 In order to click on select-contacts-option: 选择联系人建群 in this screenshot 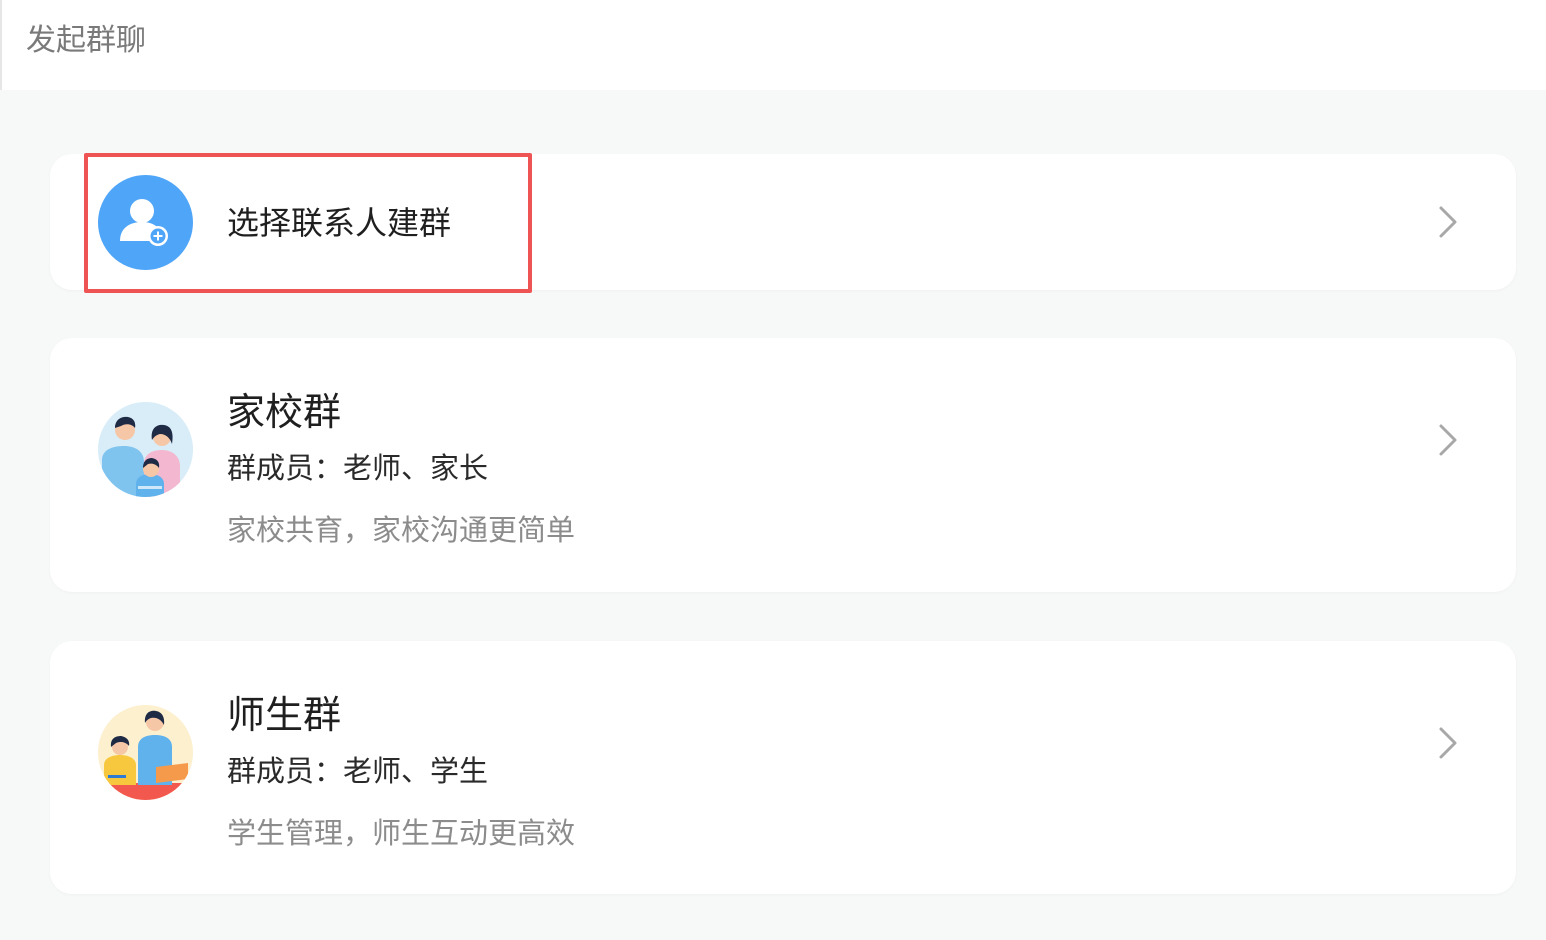, I will do `click(783, 222)`.